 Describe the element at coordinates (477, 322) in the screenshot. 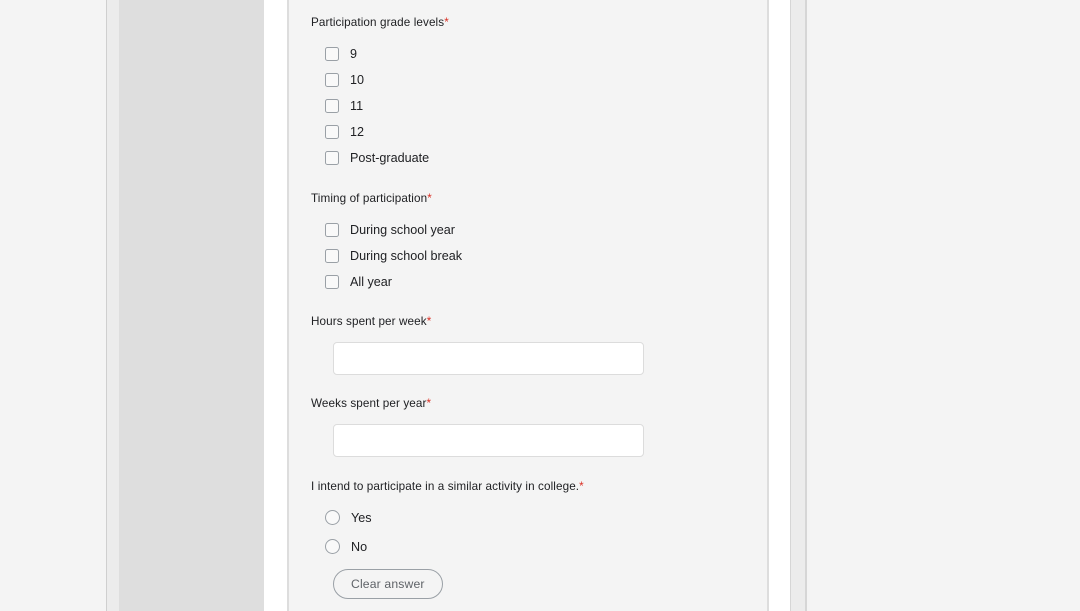

I see `question-label-hours-spent-per-week: Hours spent per week*` at that location.